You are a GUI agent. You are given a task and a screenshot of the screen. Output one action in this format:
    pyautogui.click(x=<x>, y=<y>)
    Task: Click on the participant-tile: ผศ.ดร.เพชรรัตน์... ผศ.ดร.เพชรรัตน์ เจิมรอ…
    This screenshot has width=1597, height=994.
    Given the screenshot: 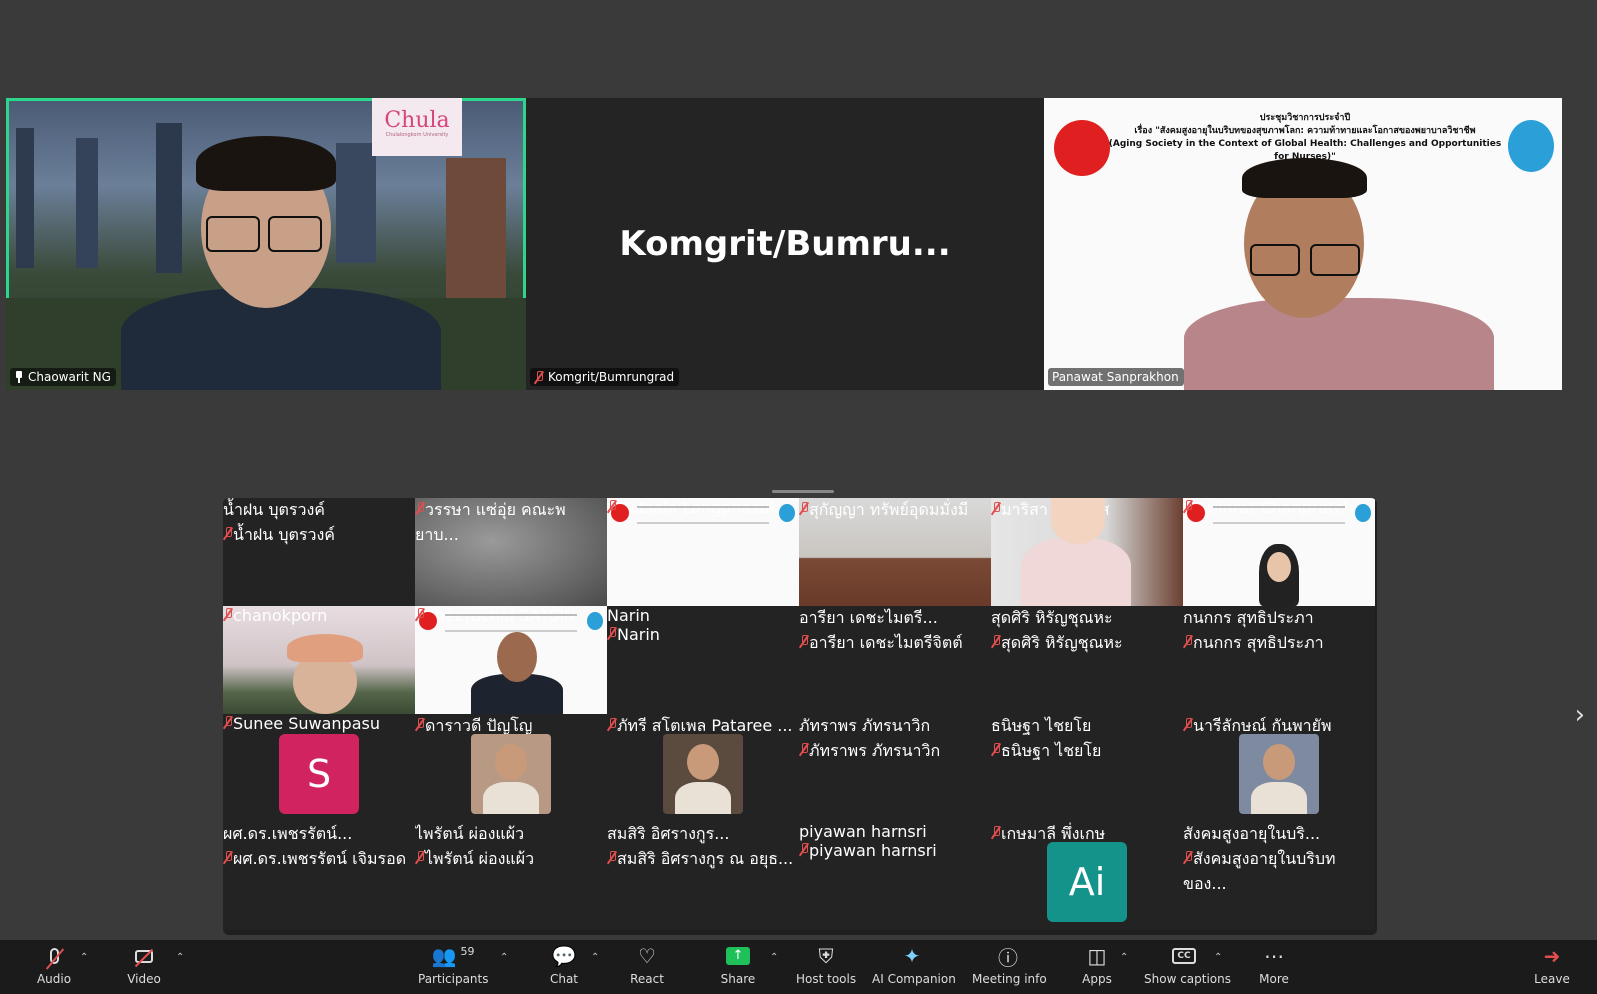 What is the action you would take?
    pyautogui.click(x=319, y=876)
    